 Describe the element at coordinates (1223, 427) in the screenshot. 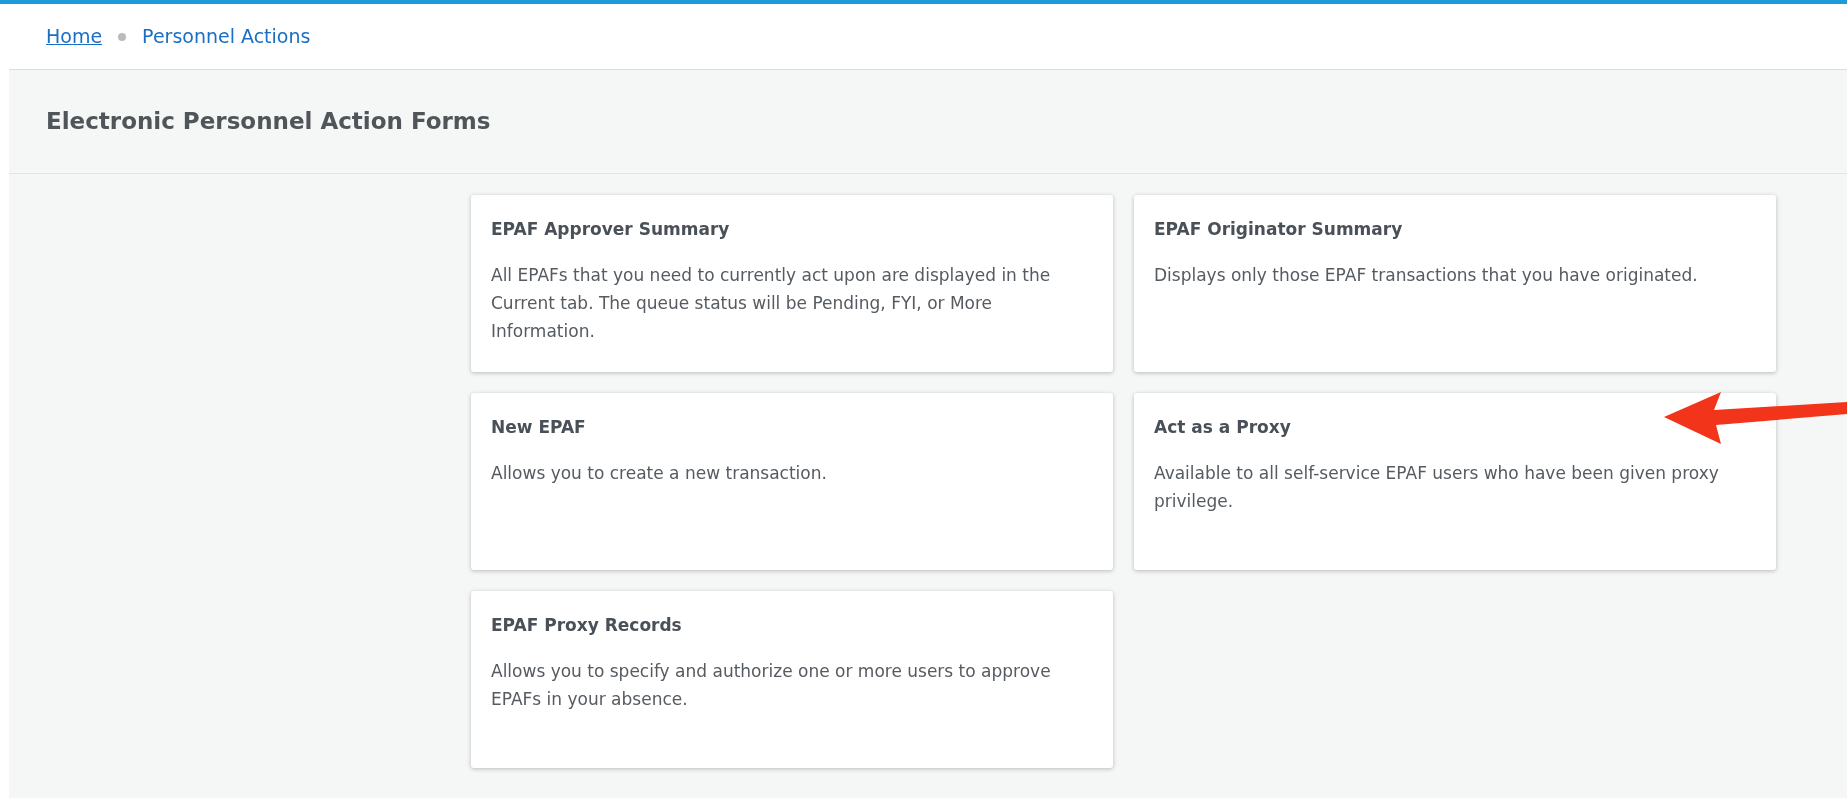

I see `card-title: Act as a Proxy` at that location.